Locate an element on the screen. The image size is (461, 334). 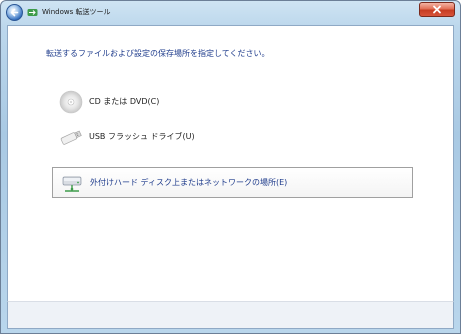
option-usb-drive-label: USB フラッシュ ドライブ(U) is located at coordinates (142, 136).